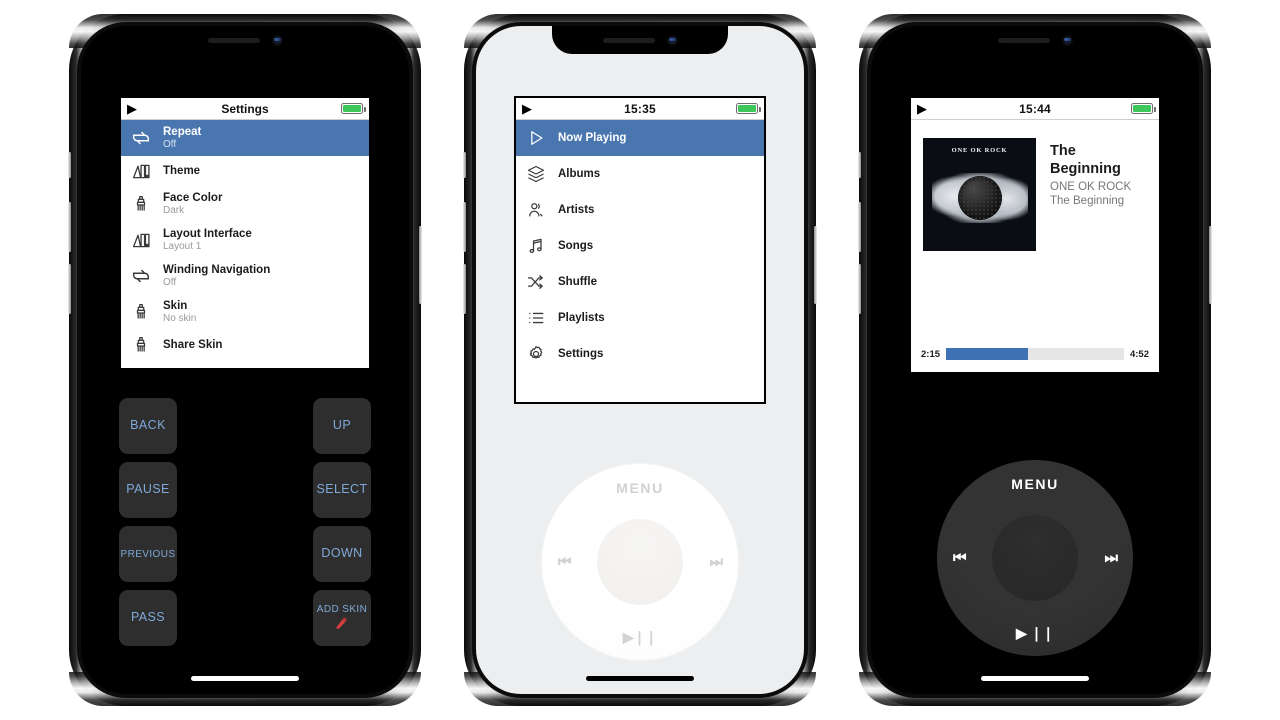 The image size is (1280, 720). I want to click on menu-item-now-playing: Now Playing, so click(640, 138).